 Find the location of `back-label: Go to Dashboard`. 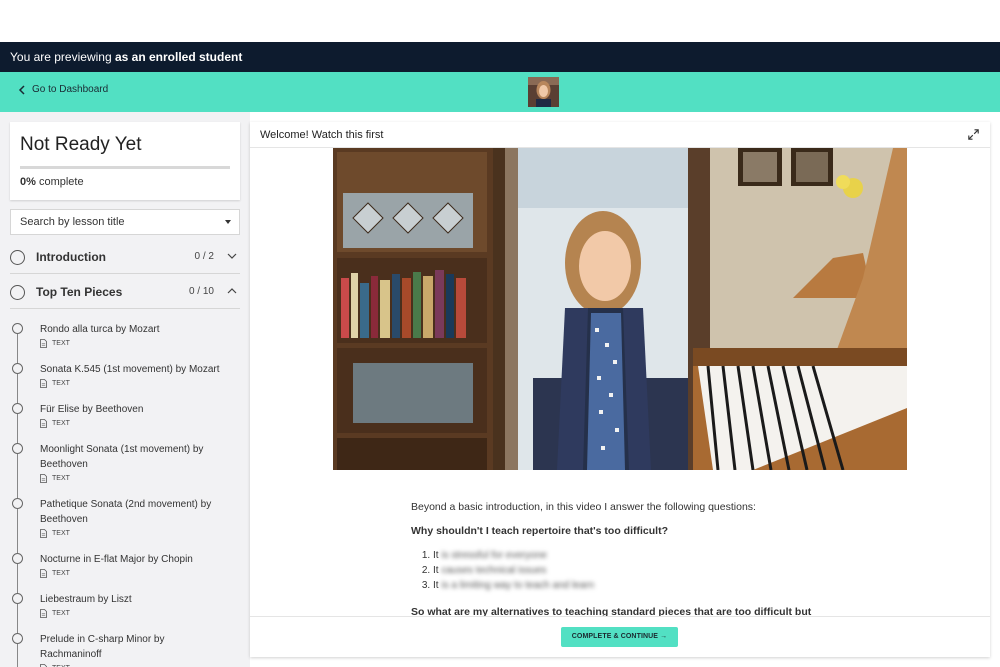

back-label: Go to Dashboard is located at coordinates (70, 89).